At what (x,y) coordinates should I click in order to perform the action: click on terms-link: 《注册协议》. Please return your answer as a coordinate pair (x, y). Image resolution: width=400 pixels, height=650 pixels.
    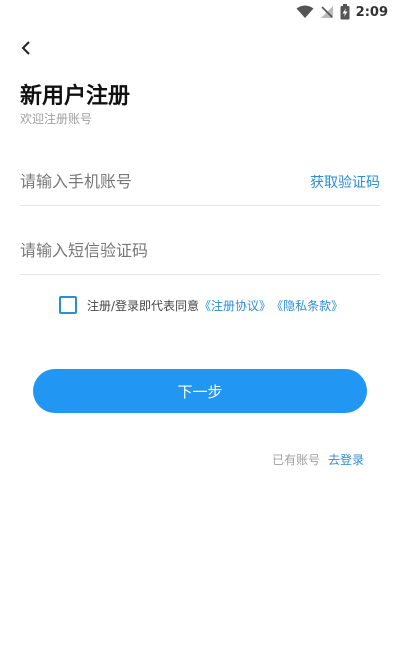
    Looking at the image, I should click on (235, 305).